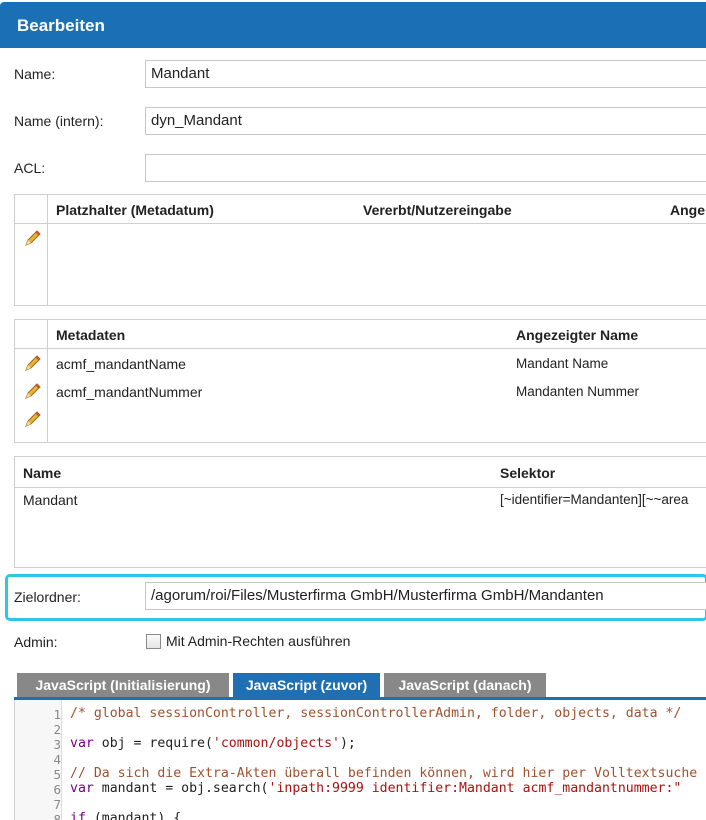 Image resolution: width=706 pixels, height=820 pixels. I want to click on line-number: 5, so click(57, 774).